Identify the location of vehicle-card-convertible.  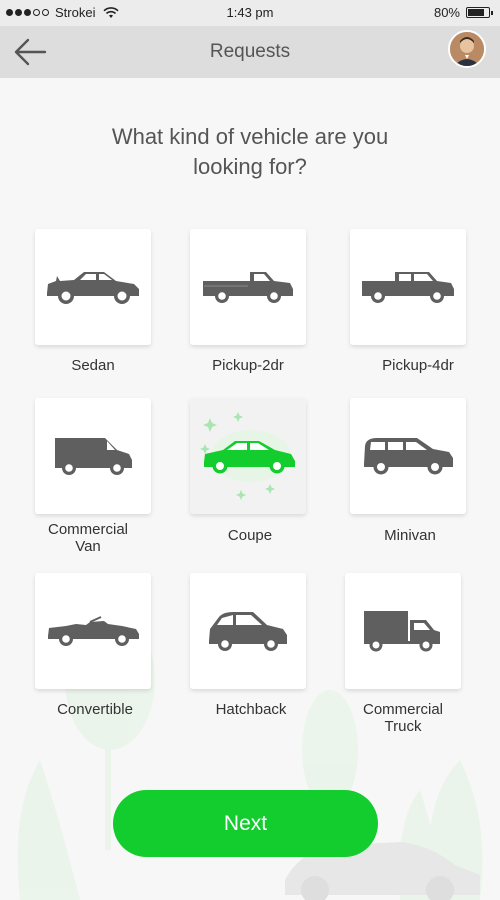
(93, 631).